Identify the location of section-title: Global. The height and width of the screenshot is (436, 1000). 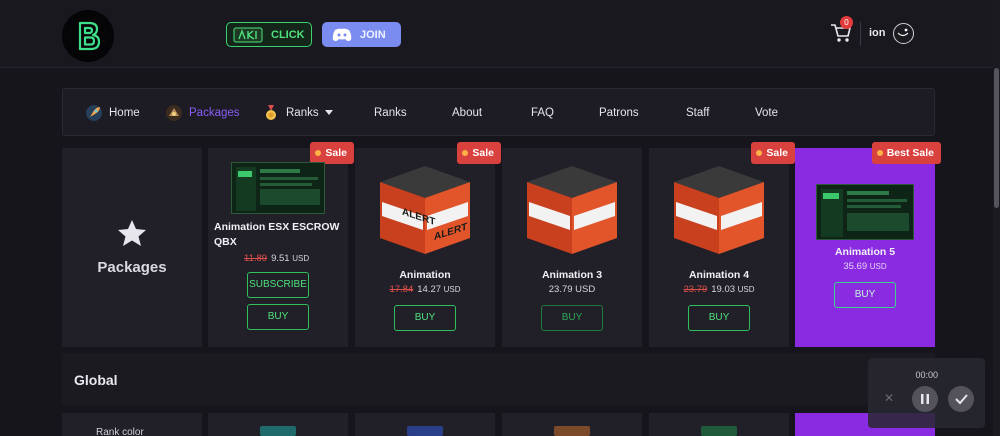
(96, 380).